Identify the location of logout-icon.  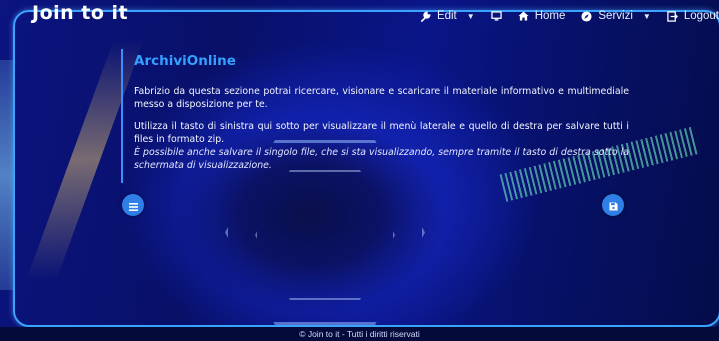
(672, 16).